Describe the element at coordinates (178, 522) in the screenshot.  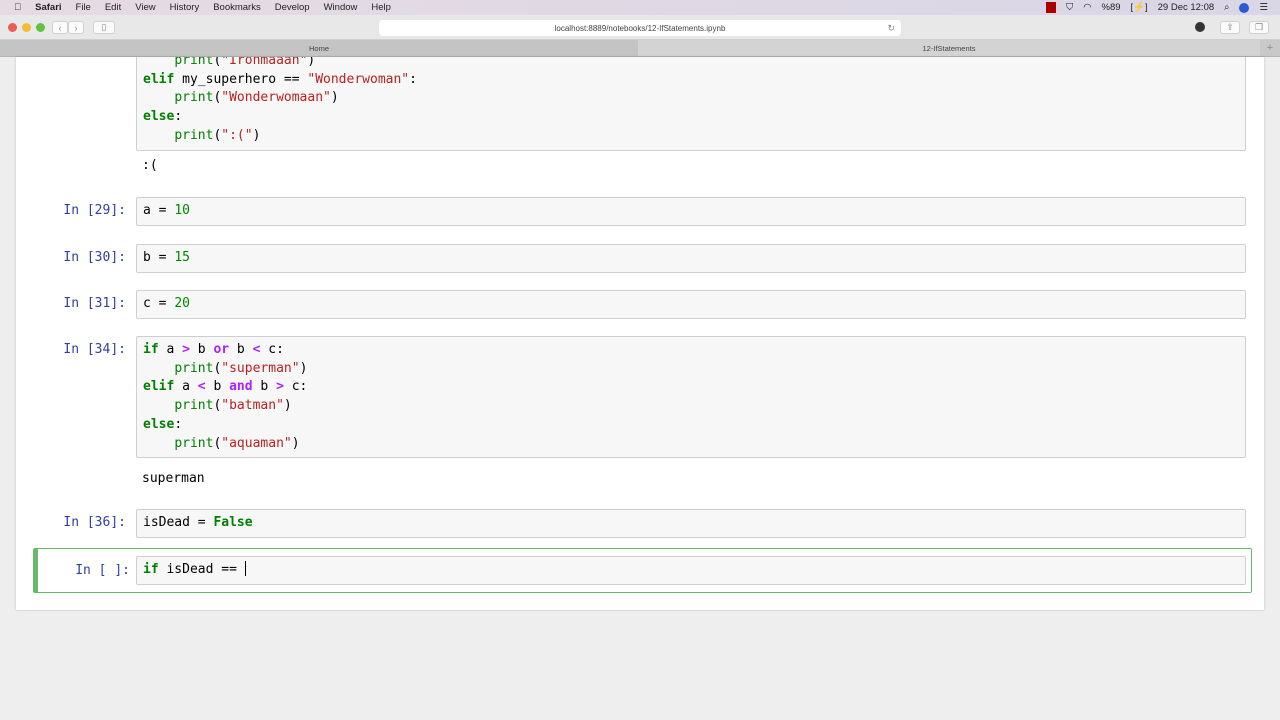
I see `code-token-text: isDead =` at that location.